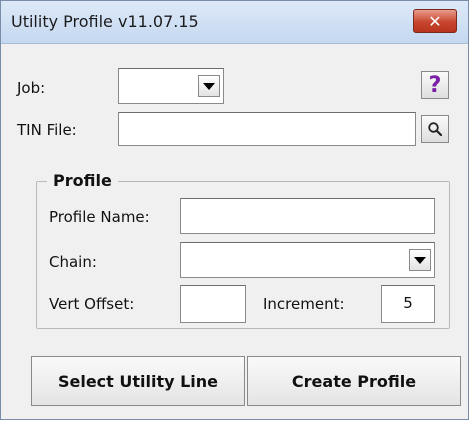 The height and width of the screenshot is (422, 471). What do you see at coordinates (307, 260) in the screenshot?
I see `chain-dropdown` at bounding box center [307, 260].